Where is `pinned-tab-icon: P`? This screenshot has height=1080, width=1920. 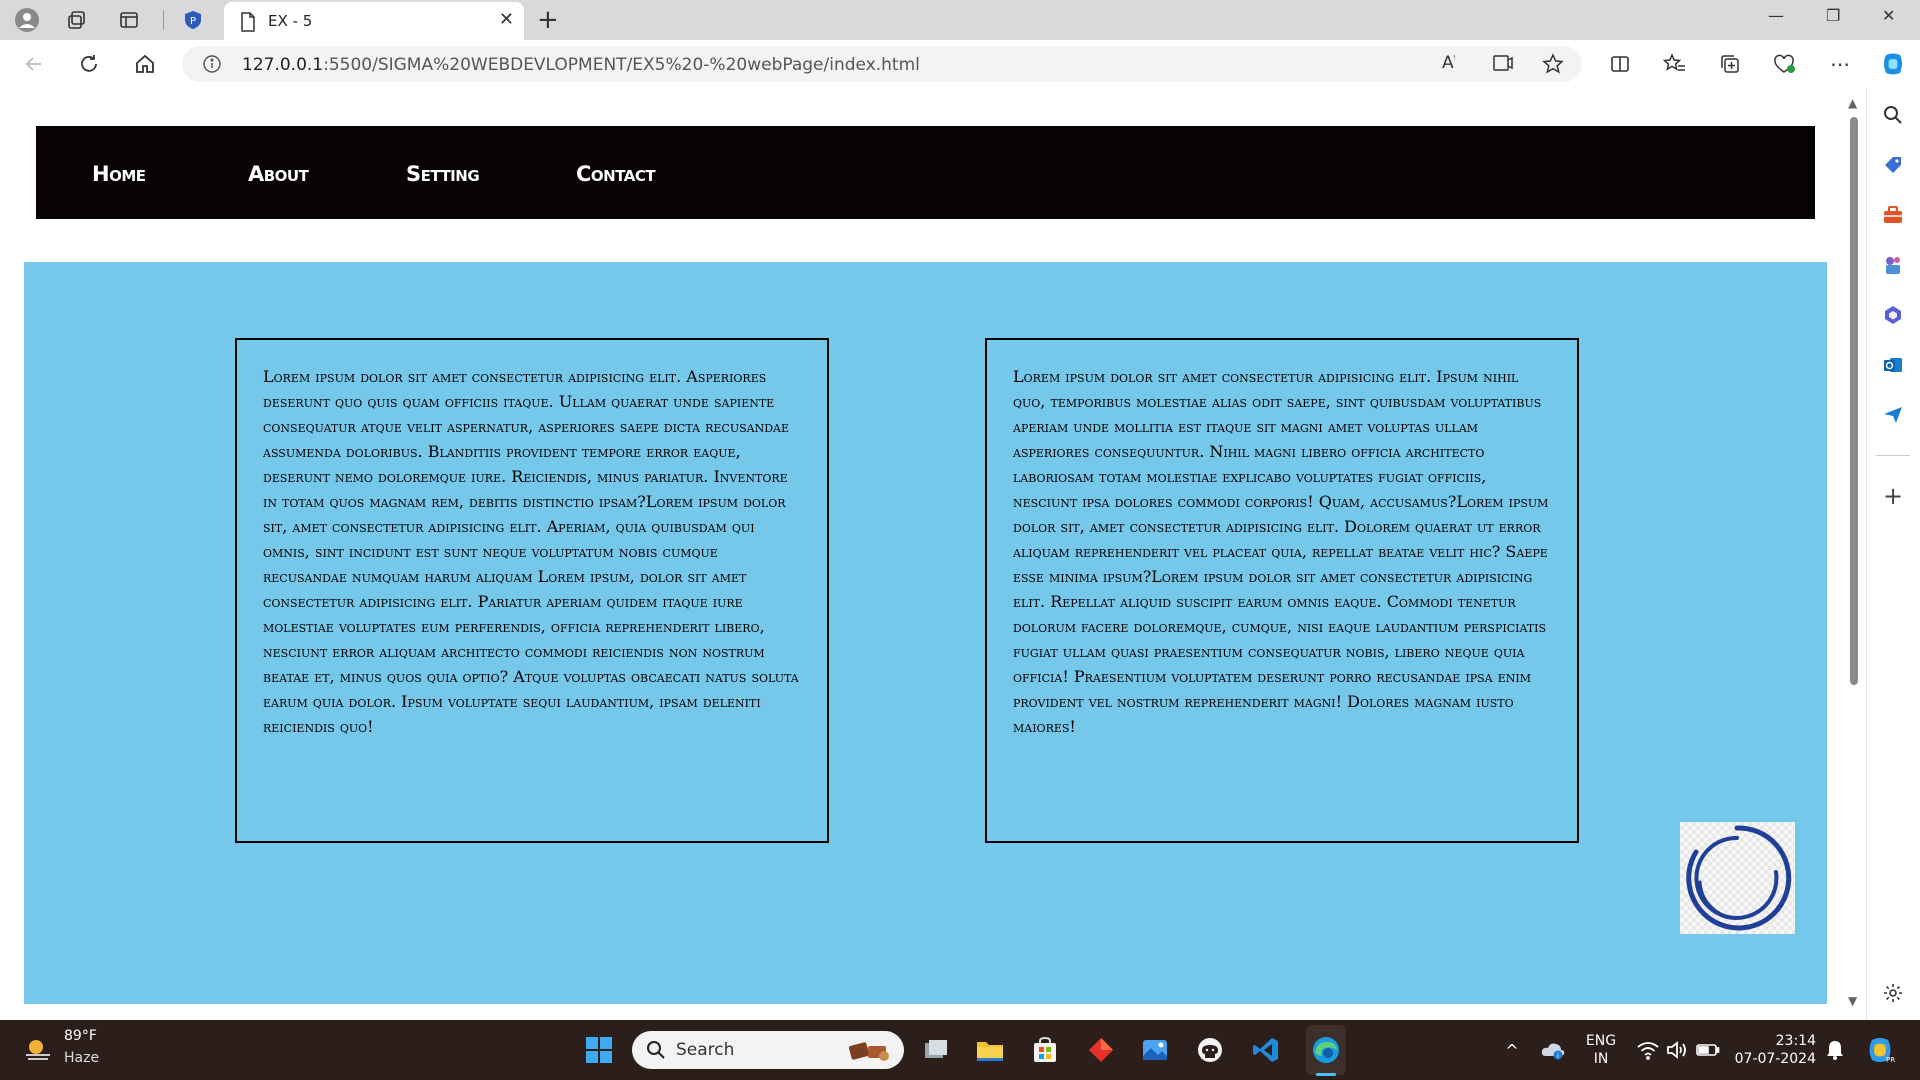
pinned-tab-icon: P is located at coordinates (193, 20).